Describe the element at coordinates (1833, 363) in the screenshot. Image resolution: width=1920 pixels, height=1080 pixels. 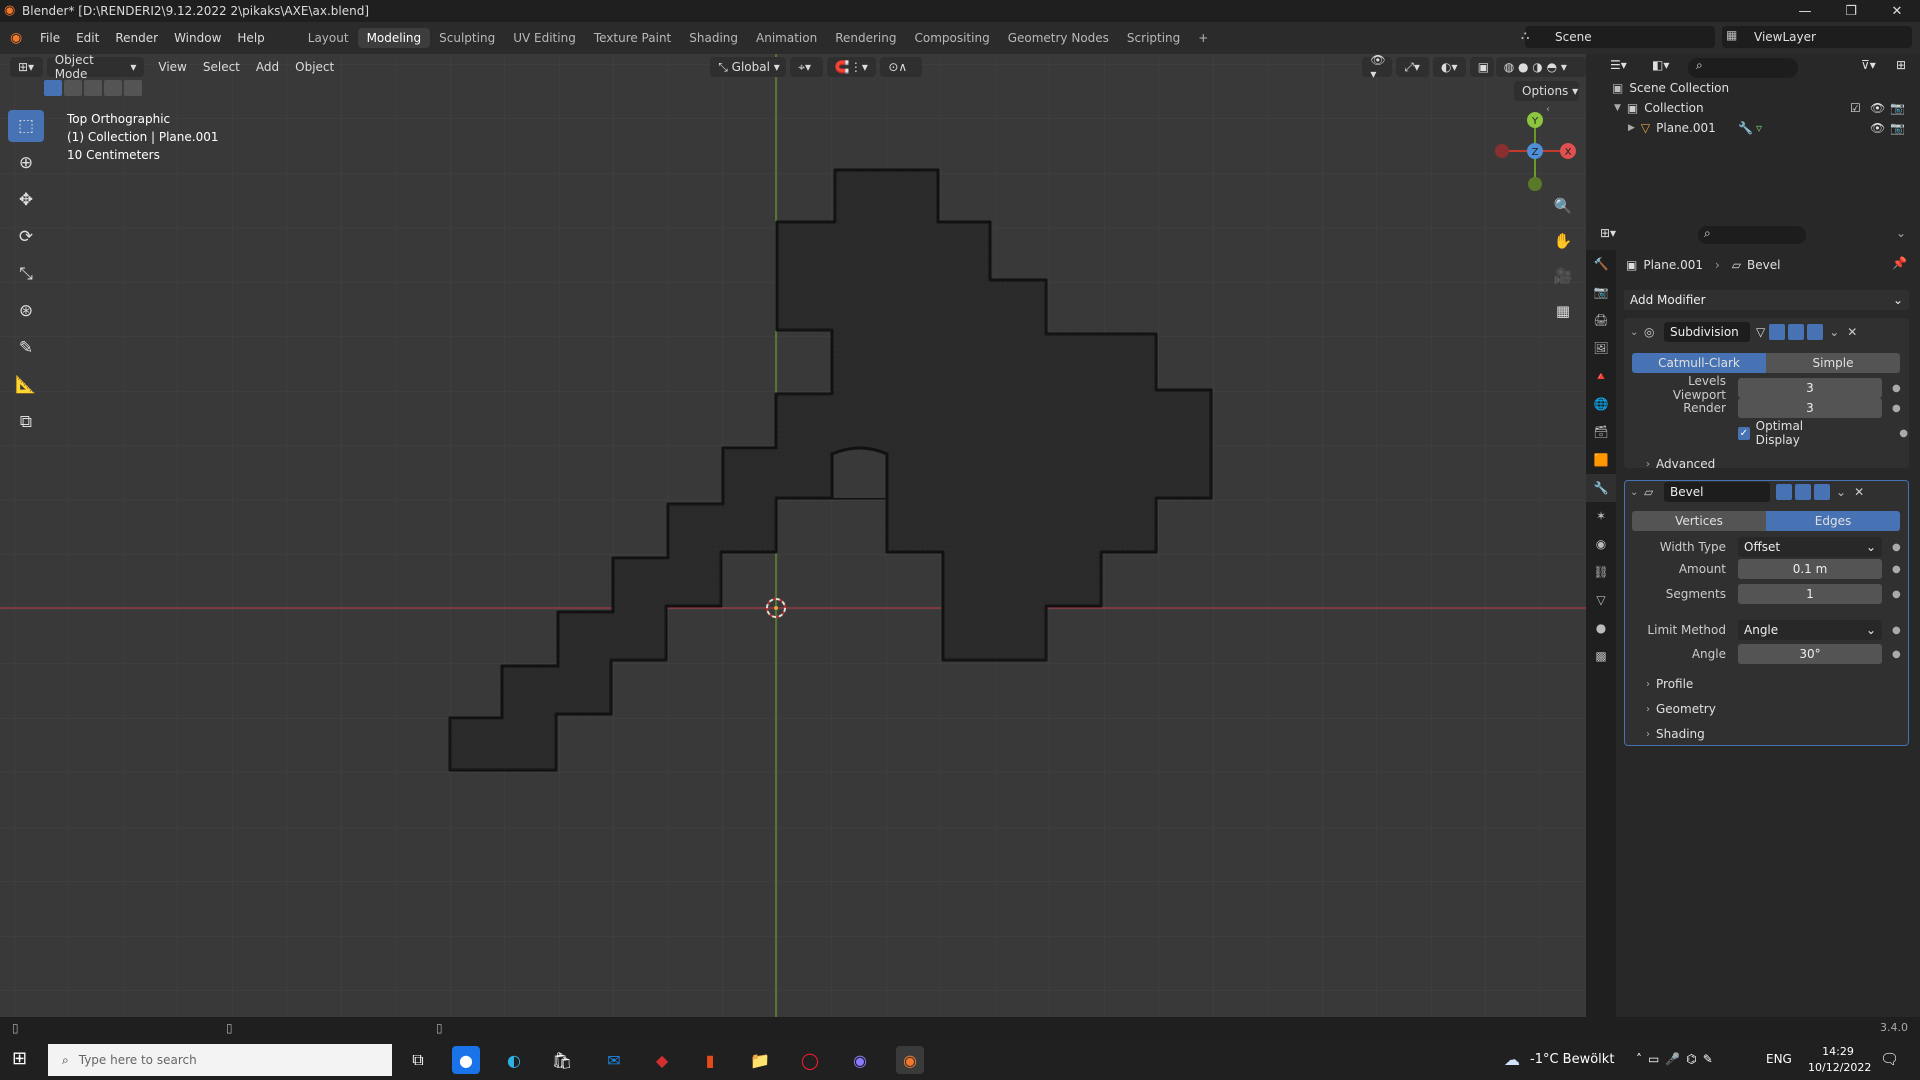
I see `simple-button: Simple` at that location.